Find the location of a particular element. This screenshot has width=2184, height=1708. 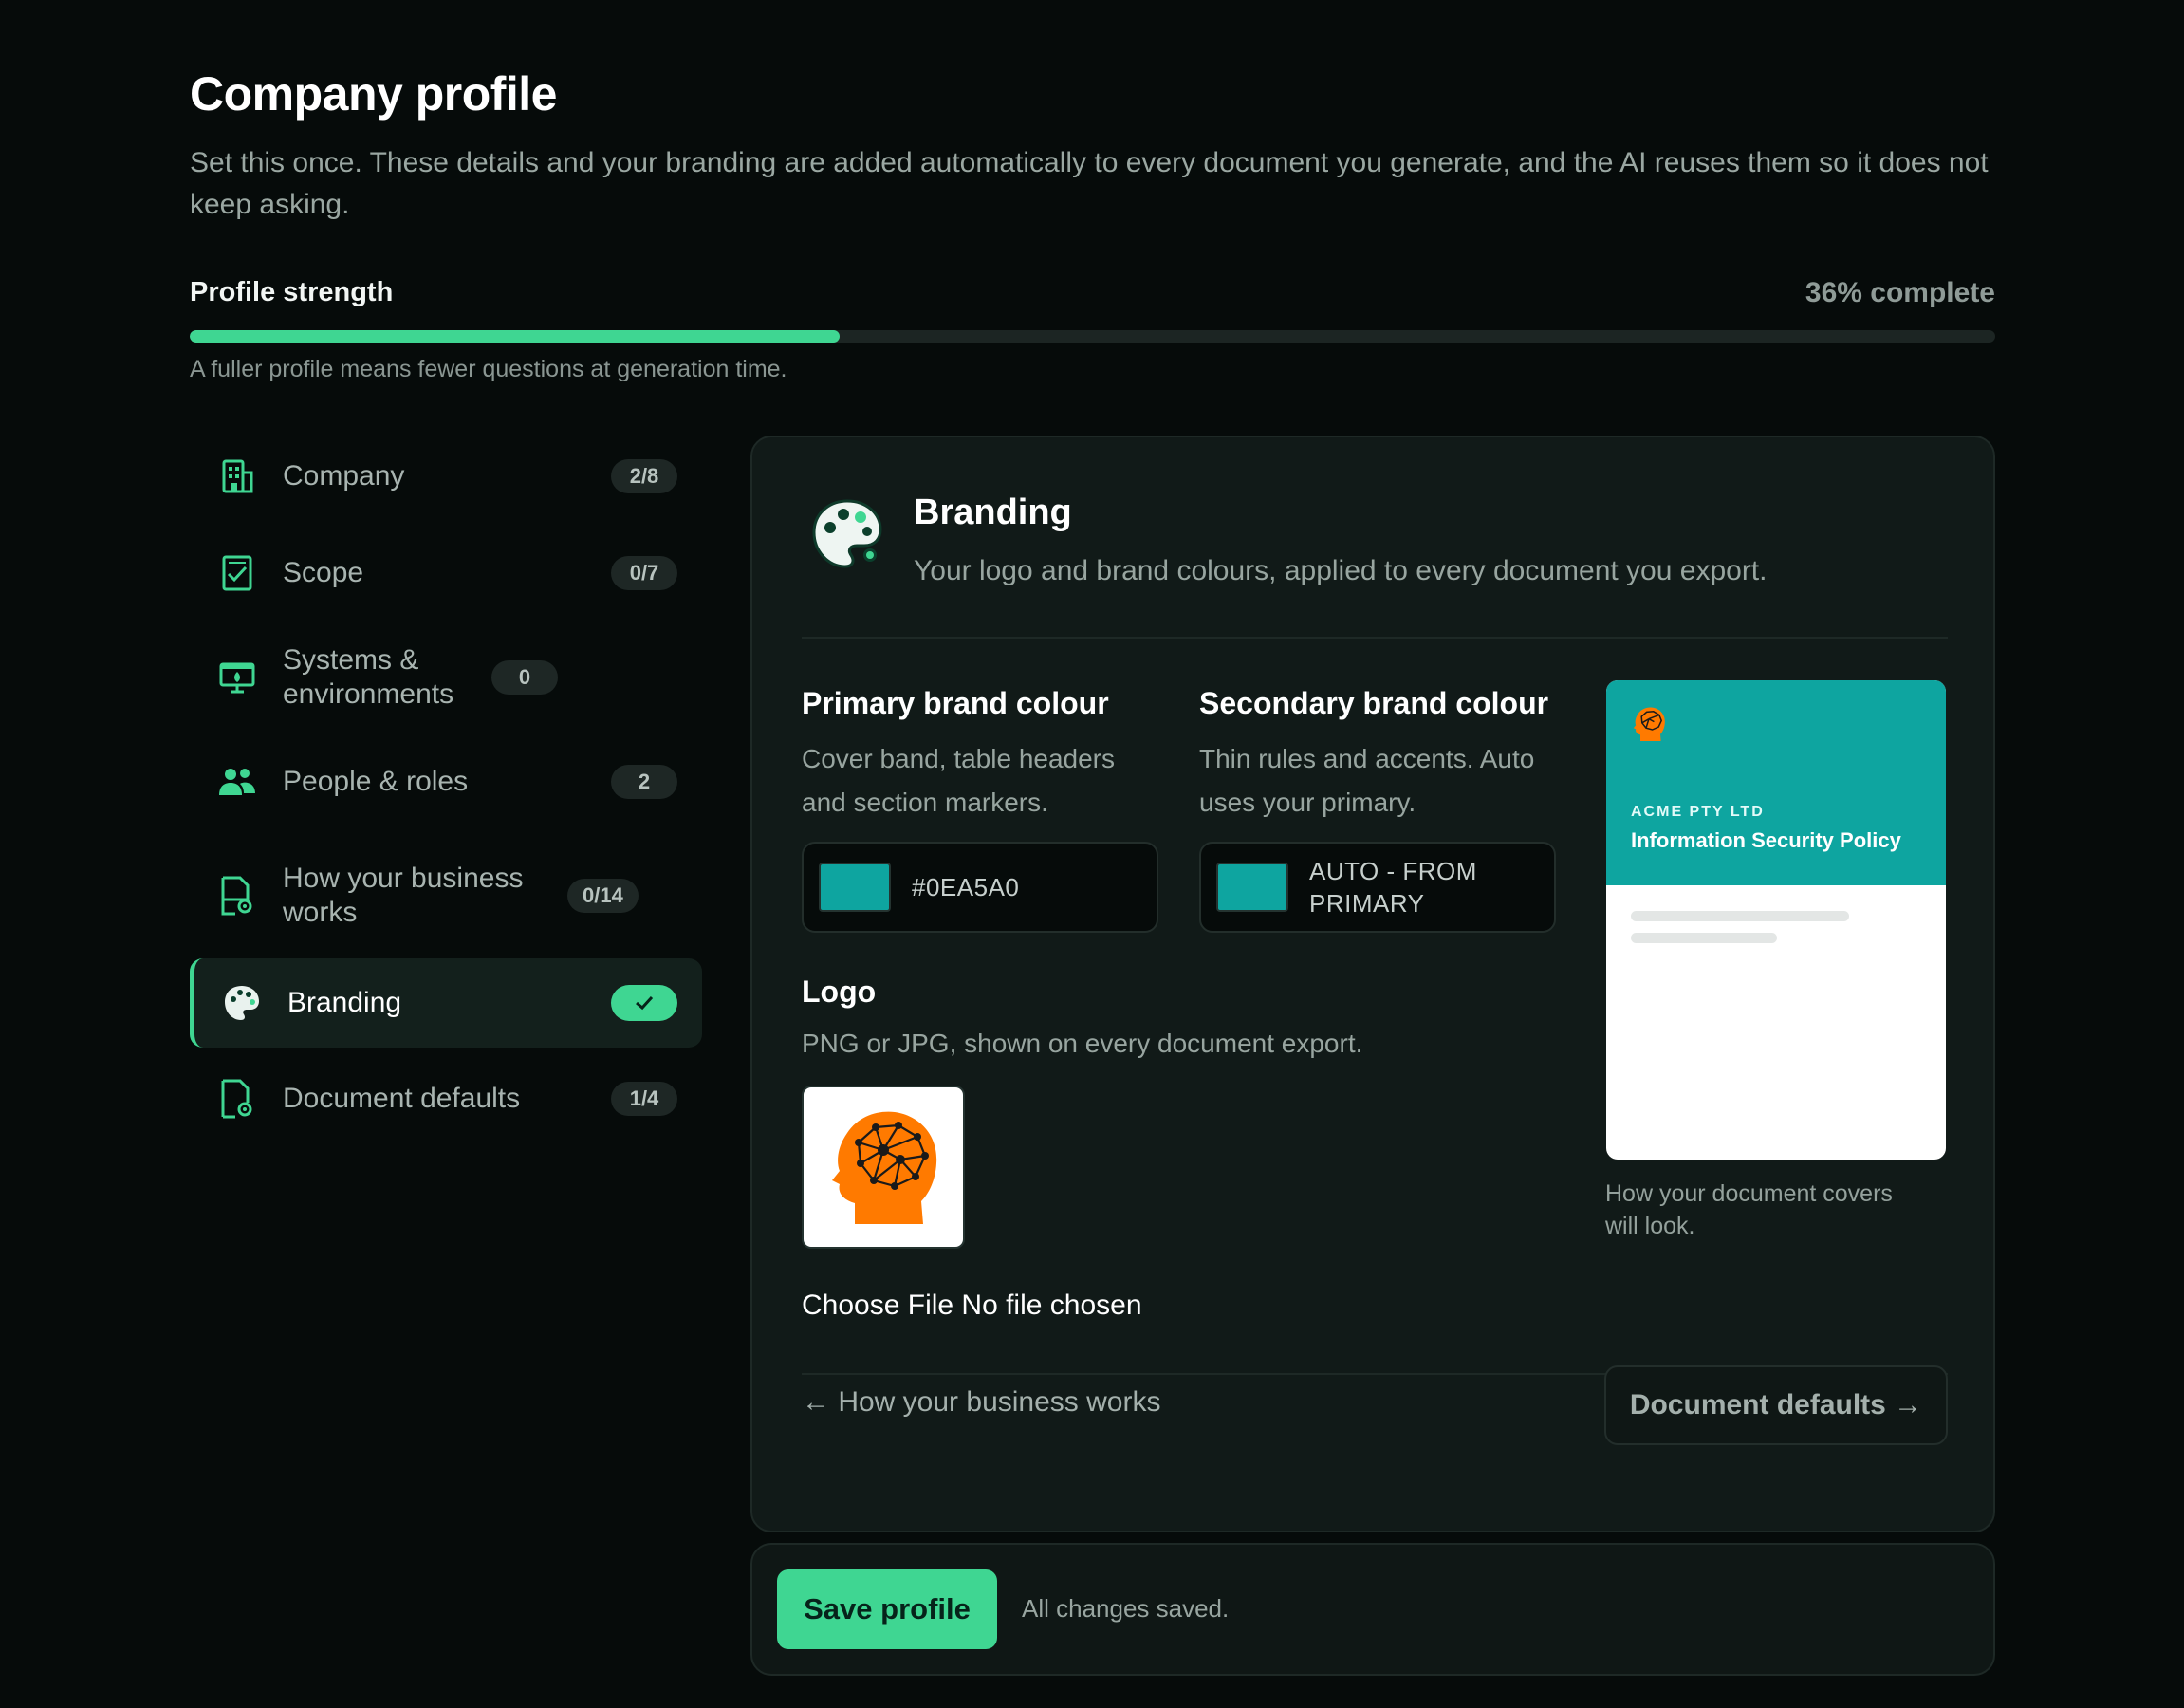

primary-colour-swatch is located at coordinates (855, 887).